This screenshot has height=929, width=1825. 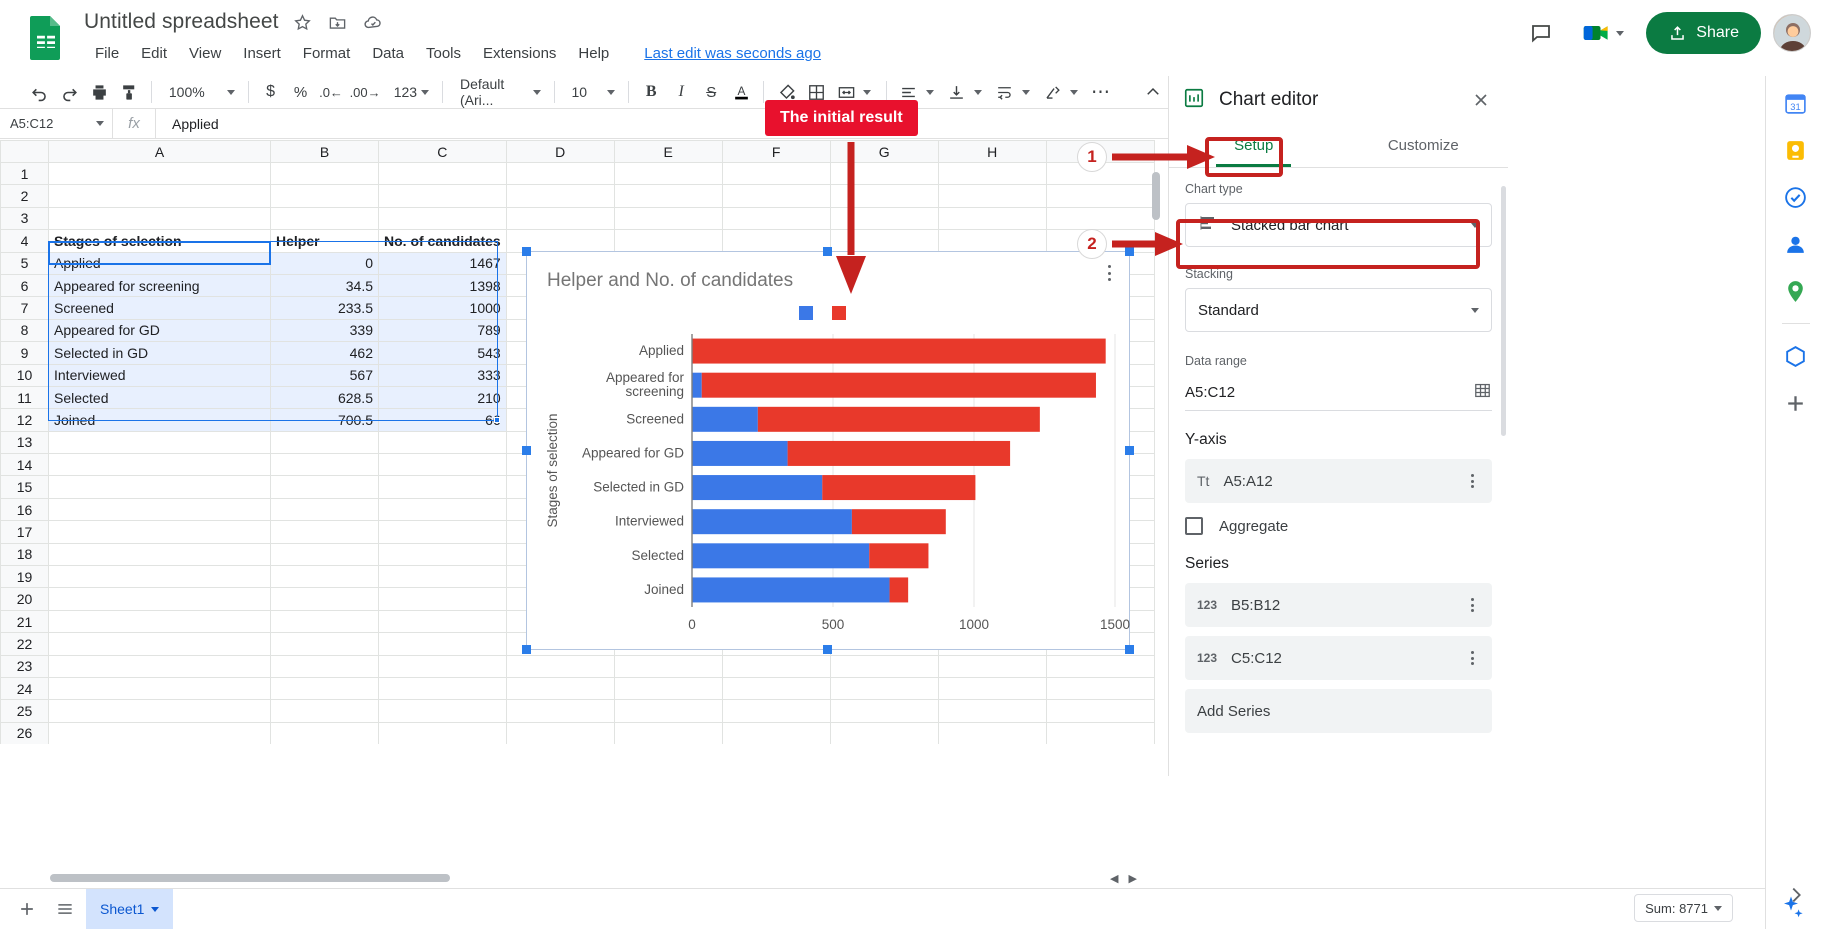 I want to click on cell-A5: Applied, so click(x=159, y=263).